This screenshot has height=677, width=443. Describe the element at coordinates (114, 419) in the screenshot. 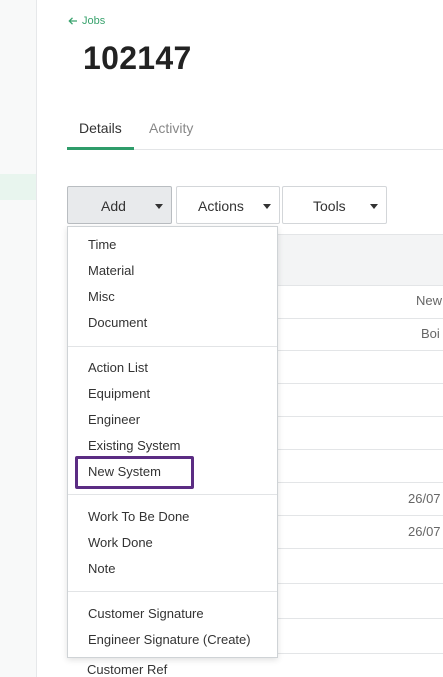

I see `menu-item-engineer: Engineer` at that location.